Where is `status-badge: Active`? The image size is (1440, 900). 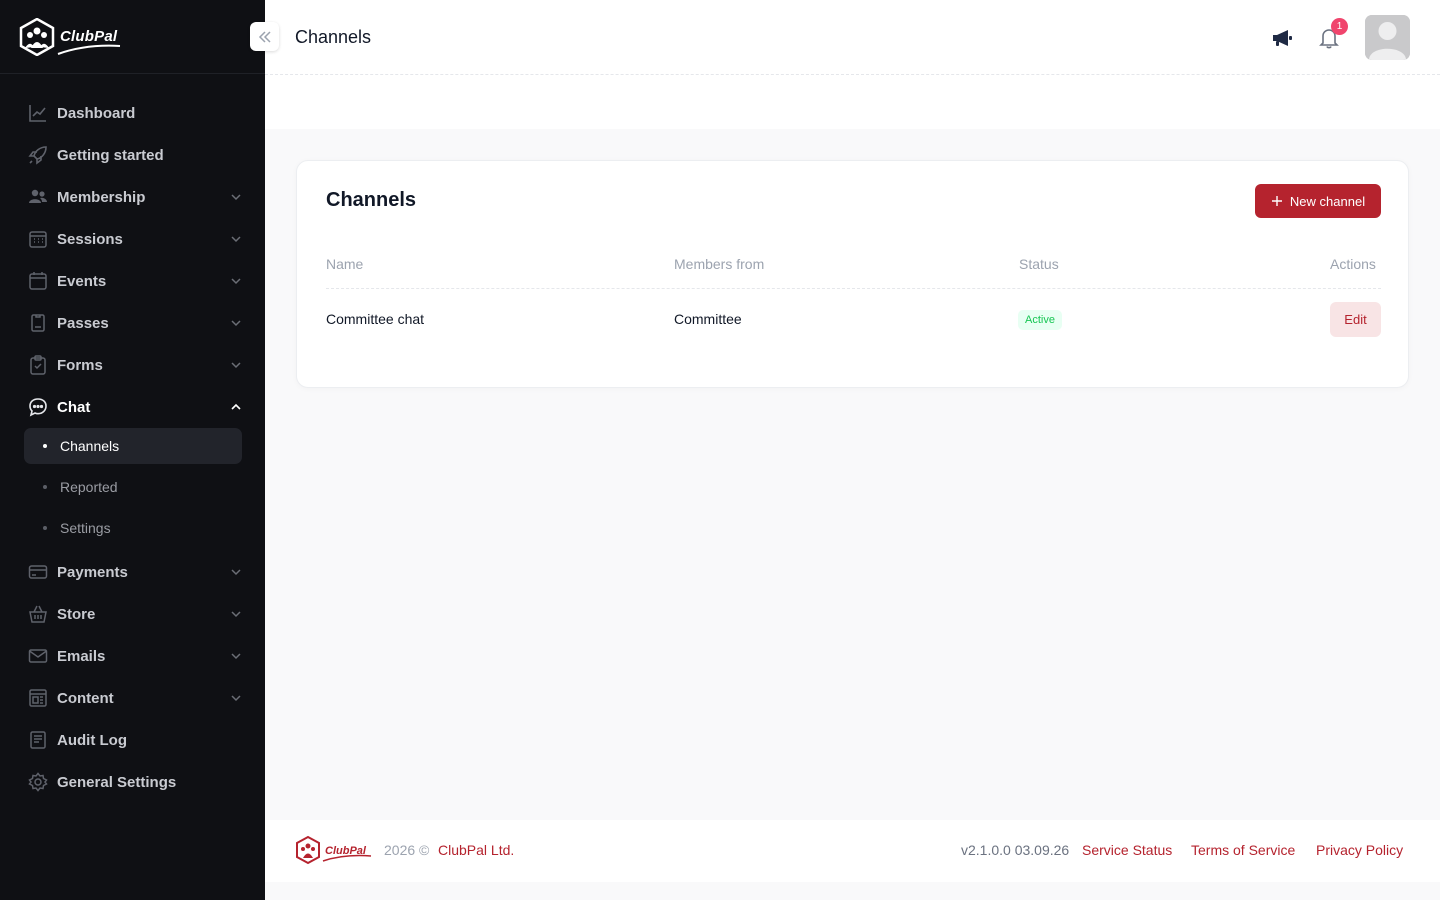
status-badge: Active is located at coordinates (1040, 320).